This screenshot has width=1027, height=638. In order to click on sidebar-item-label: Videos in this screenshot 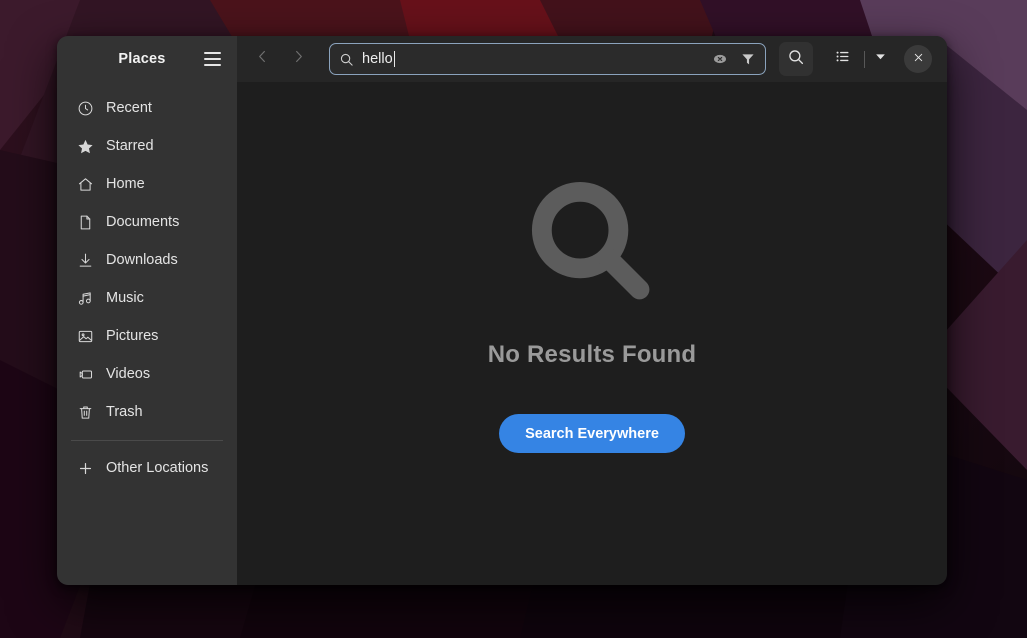, I will do `click(128, 374)`.